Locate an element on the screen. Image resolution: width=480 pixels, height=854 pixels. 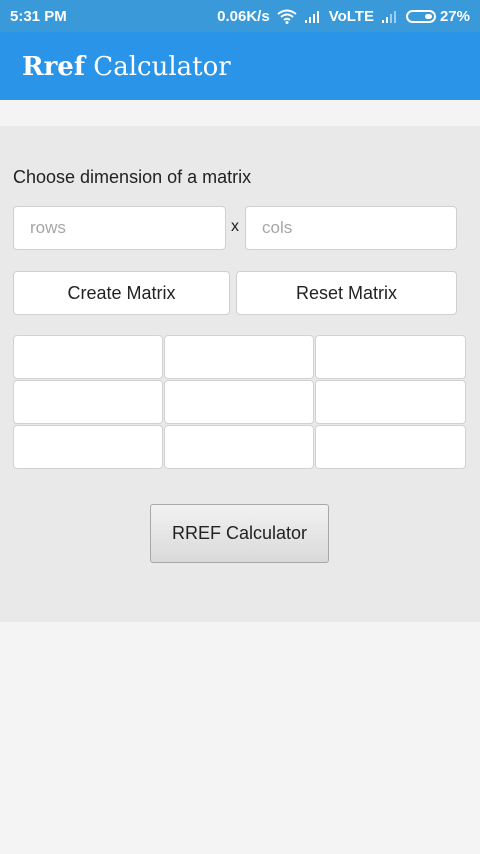
signal-icon is located at coordinates (313, 17).